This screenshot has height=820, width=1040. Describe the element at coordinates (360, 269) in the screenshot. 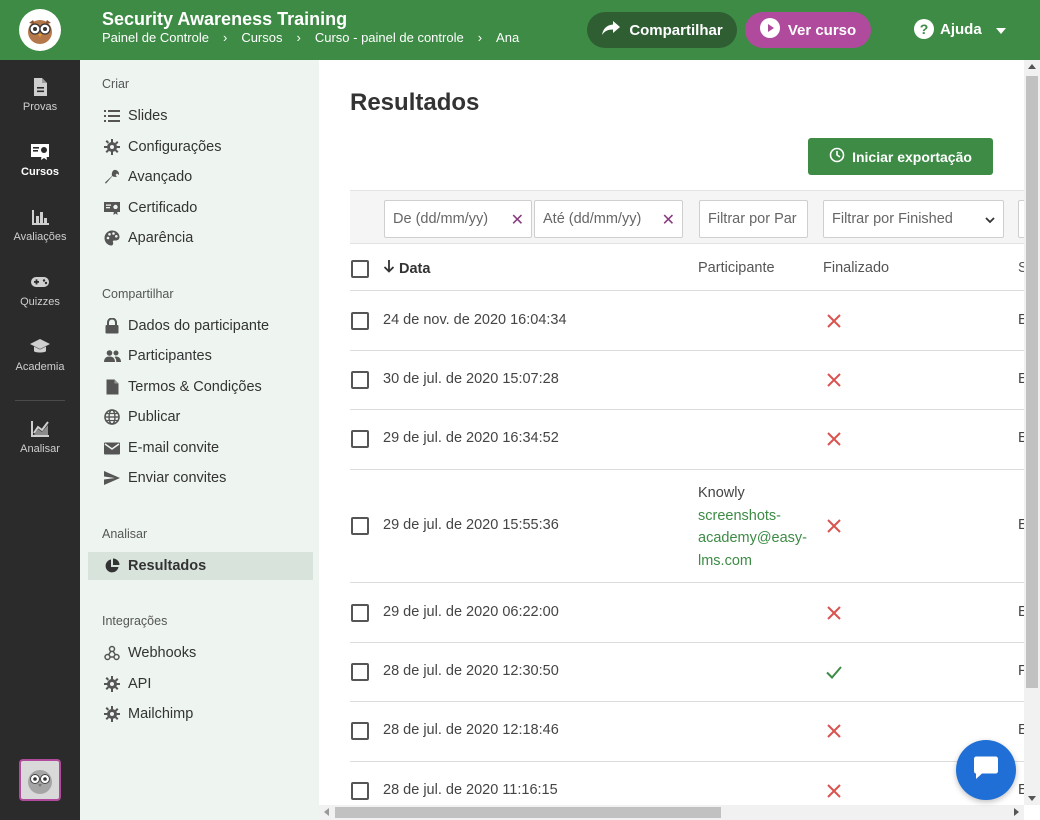

I see `select-all-checkbox` at that location.